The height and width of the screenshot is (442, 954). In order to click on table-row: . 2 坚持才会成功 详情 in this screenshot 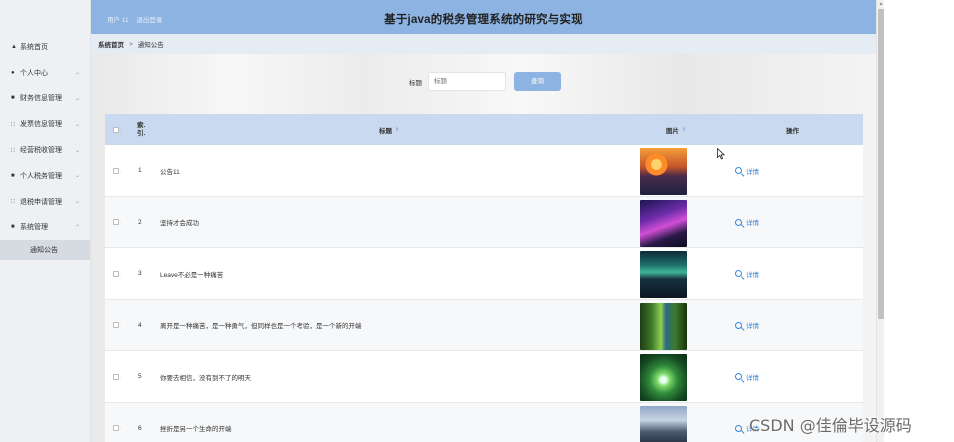, I will do `click(484, 222)`.